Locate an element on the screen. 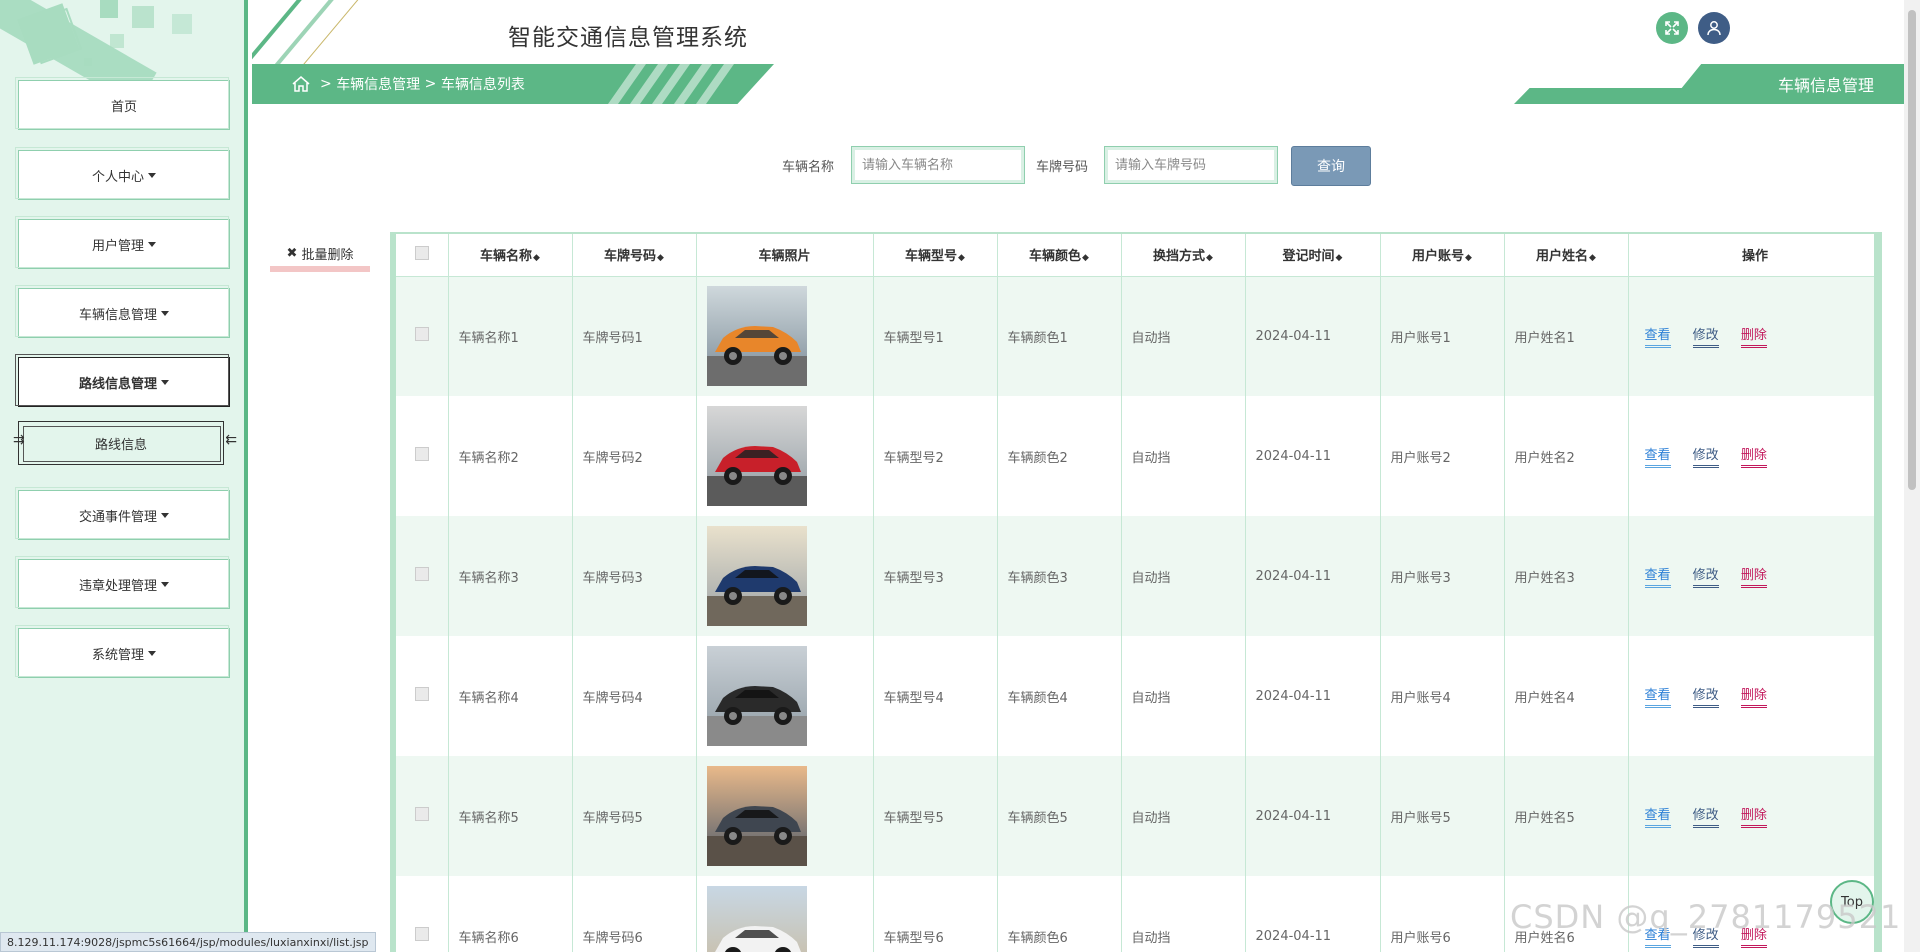  plate-number-label: 车牌号码 is located at coordinates (1062, 167).